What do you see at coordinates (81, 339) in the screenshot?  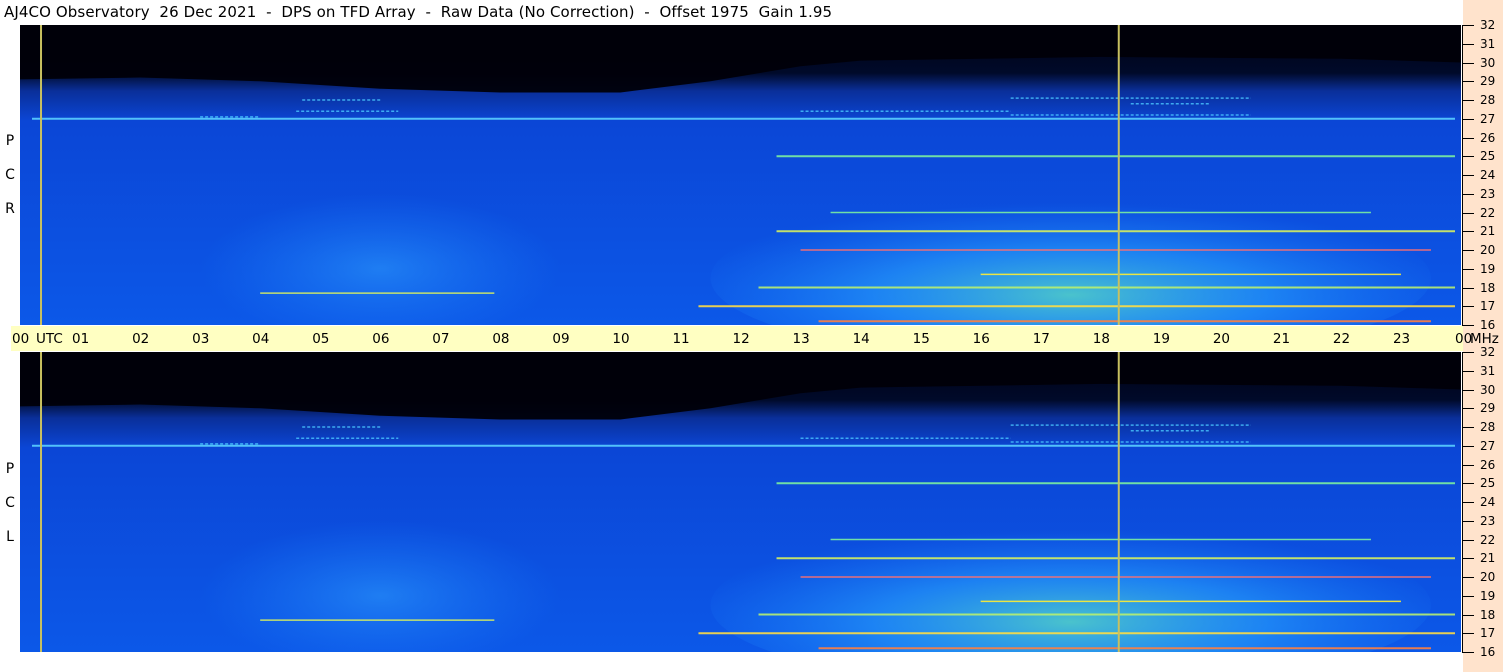 I see `utc-tick-label: 01` at bounding box center [81, 339].